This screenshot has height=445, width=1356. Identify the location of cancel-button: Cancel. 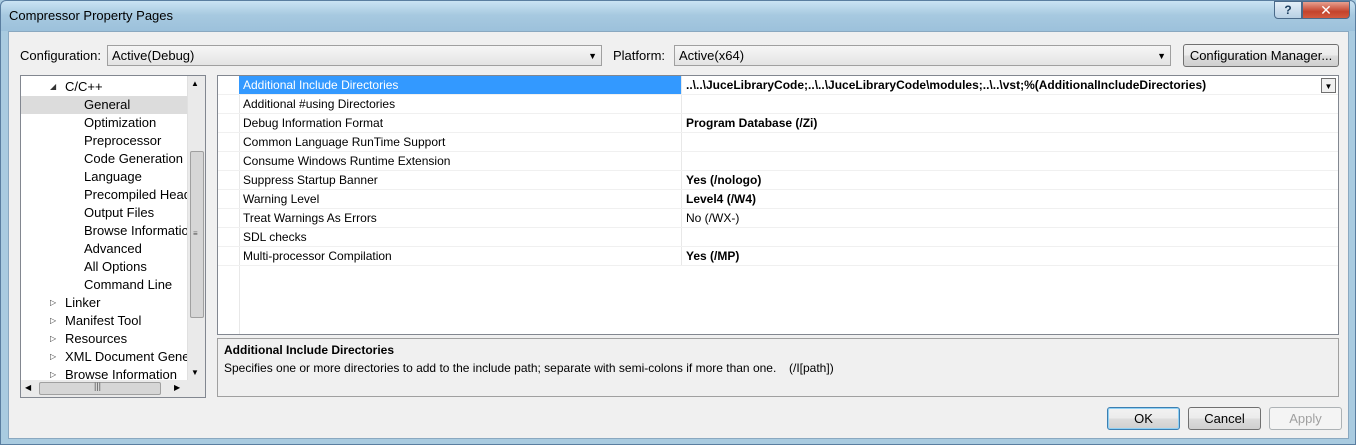
(1224, 418).